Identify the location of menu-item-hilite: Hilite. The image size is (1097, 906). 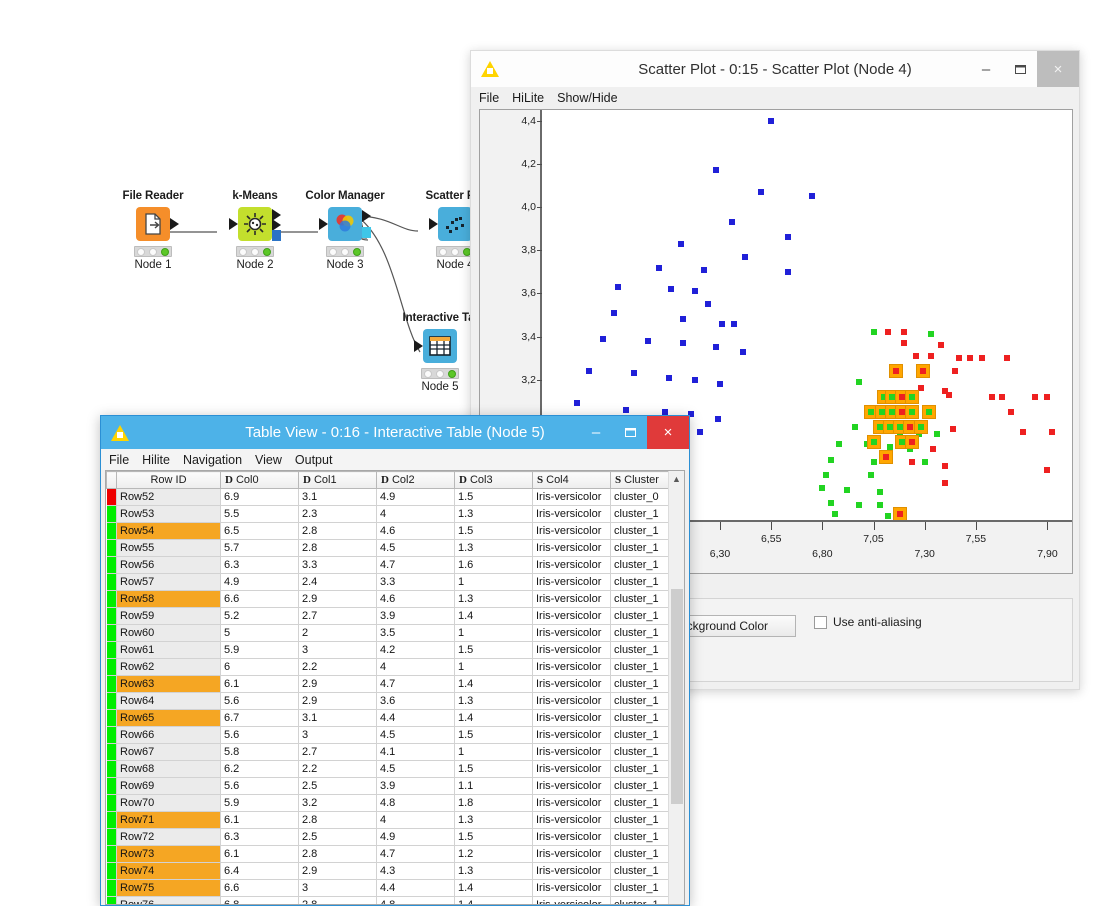
(156, 460).